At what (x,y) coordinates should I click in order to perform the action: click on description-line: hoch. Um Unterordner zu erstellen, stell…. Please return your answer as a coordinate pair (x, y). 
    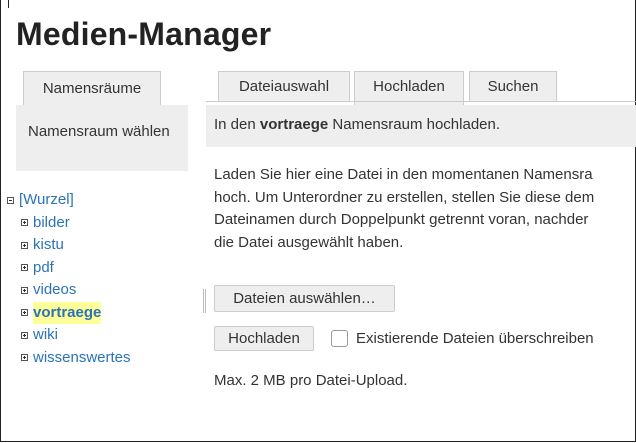
    Looking at the image, I should click on (404, 197).